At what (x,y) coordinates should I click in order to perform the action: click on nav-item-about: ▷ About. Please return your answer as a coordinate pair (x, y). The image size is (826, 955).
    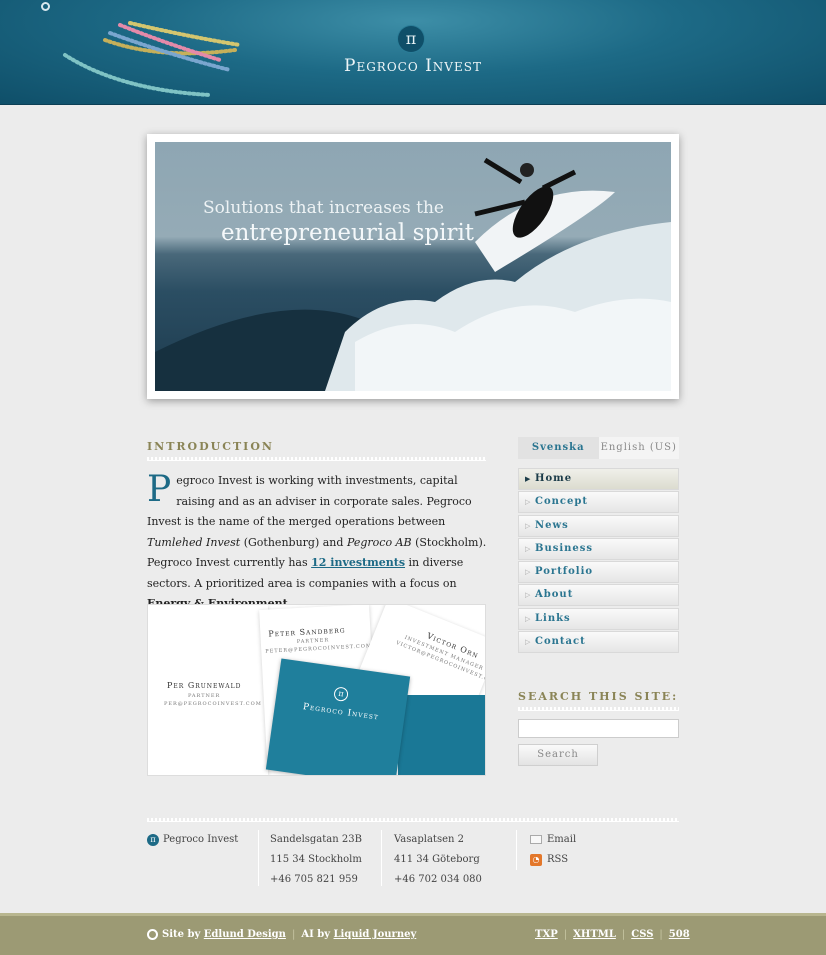
    Looking at the image, I should click on (598, 595).